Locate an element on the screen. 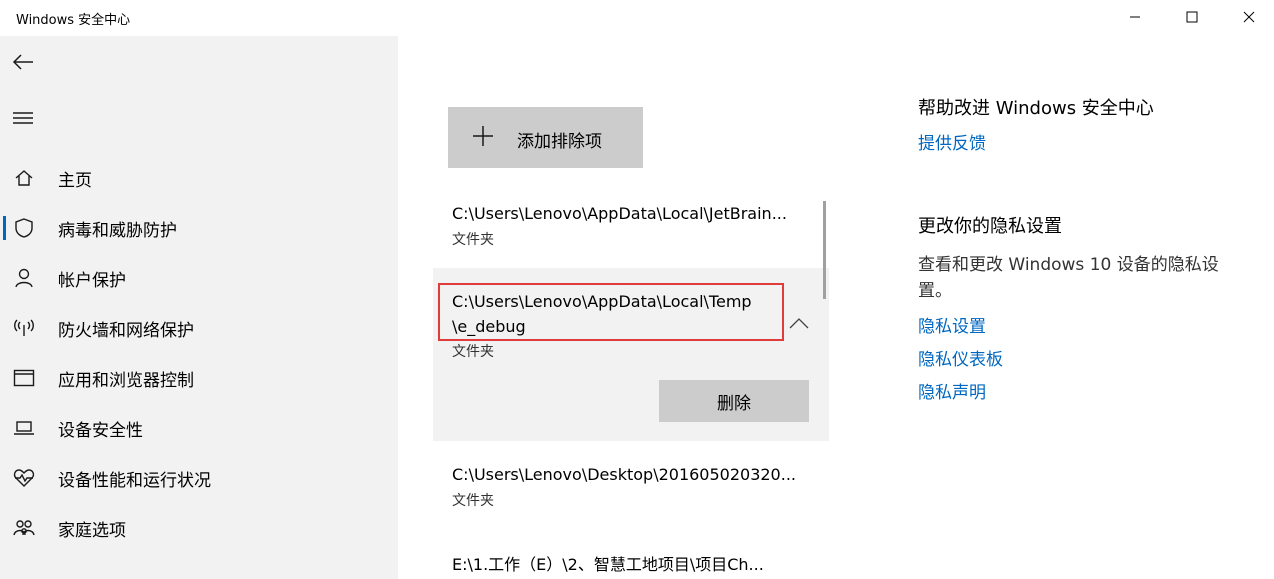  person-icon is located at coordinates (24, 278).